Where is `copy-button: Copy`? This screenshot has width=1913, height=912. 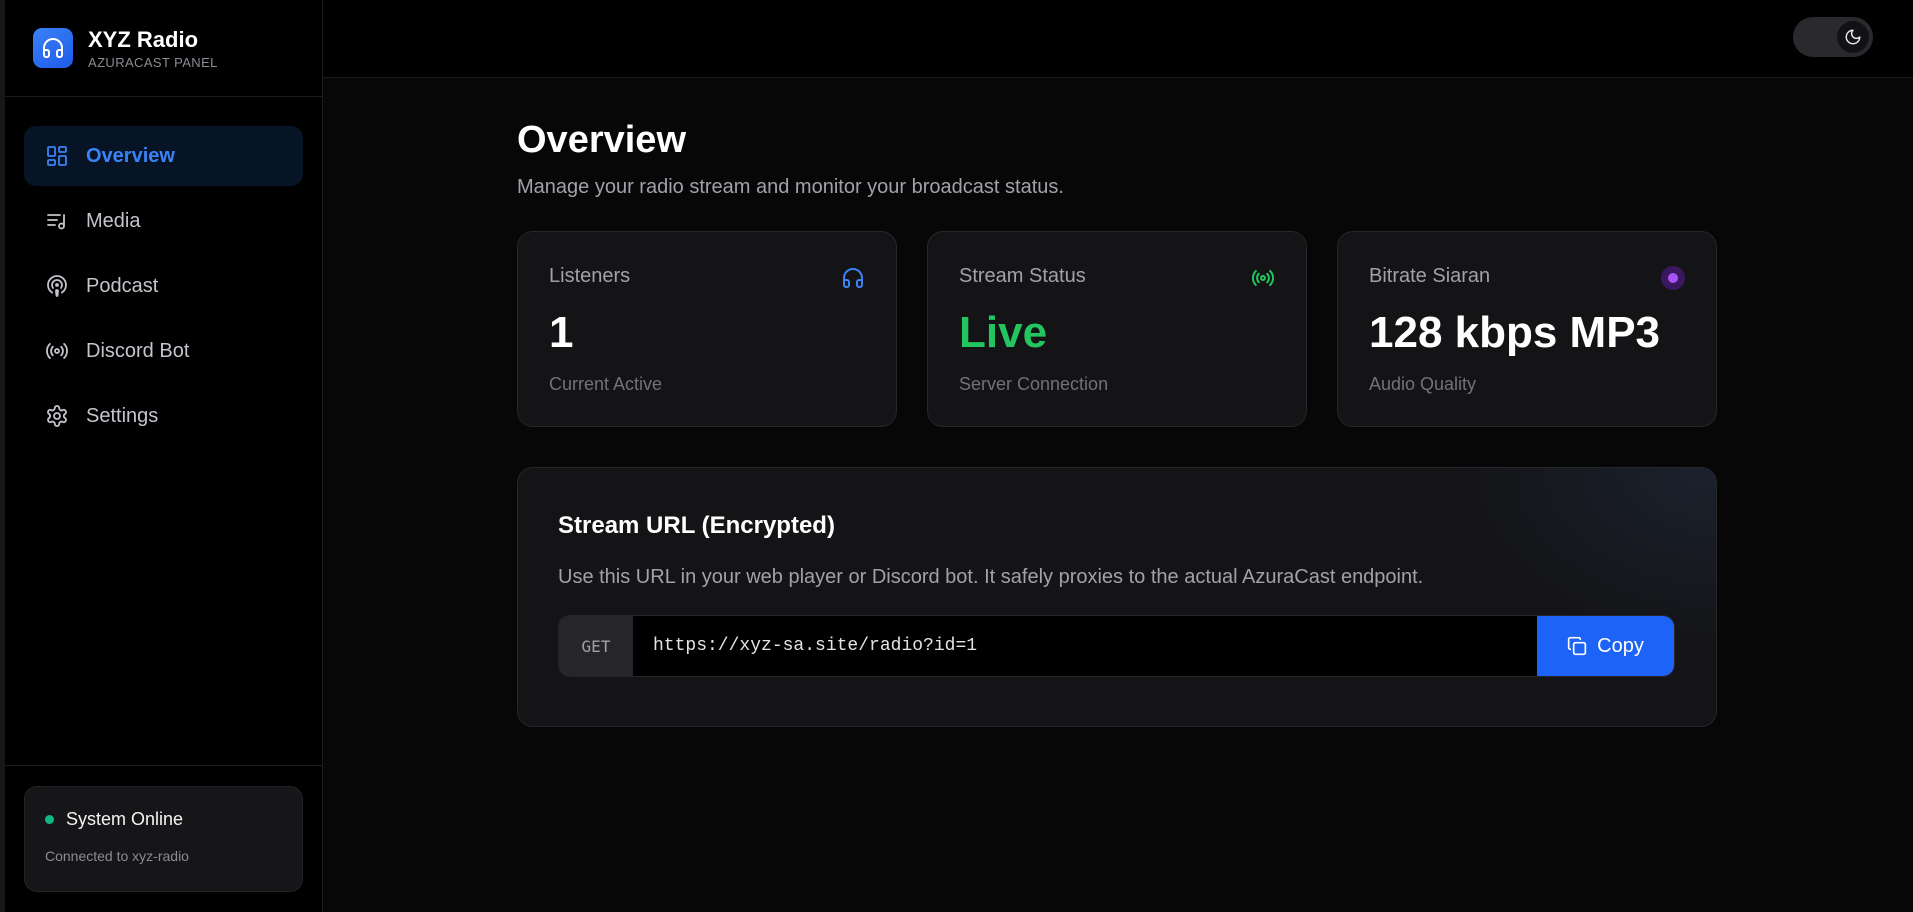
copy-button: Copy is located at coordinates (1605, 646).